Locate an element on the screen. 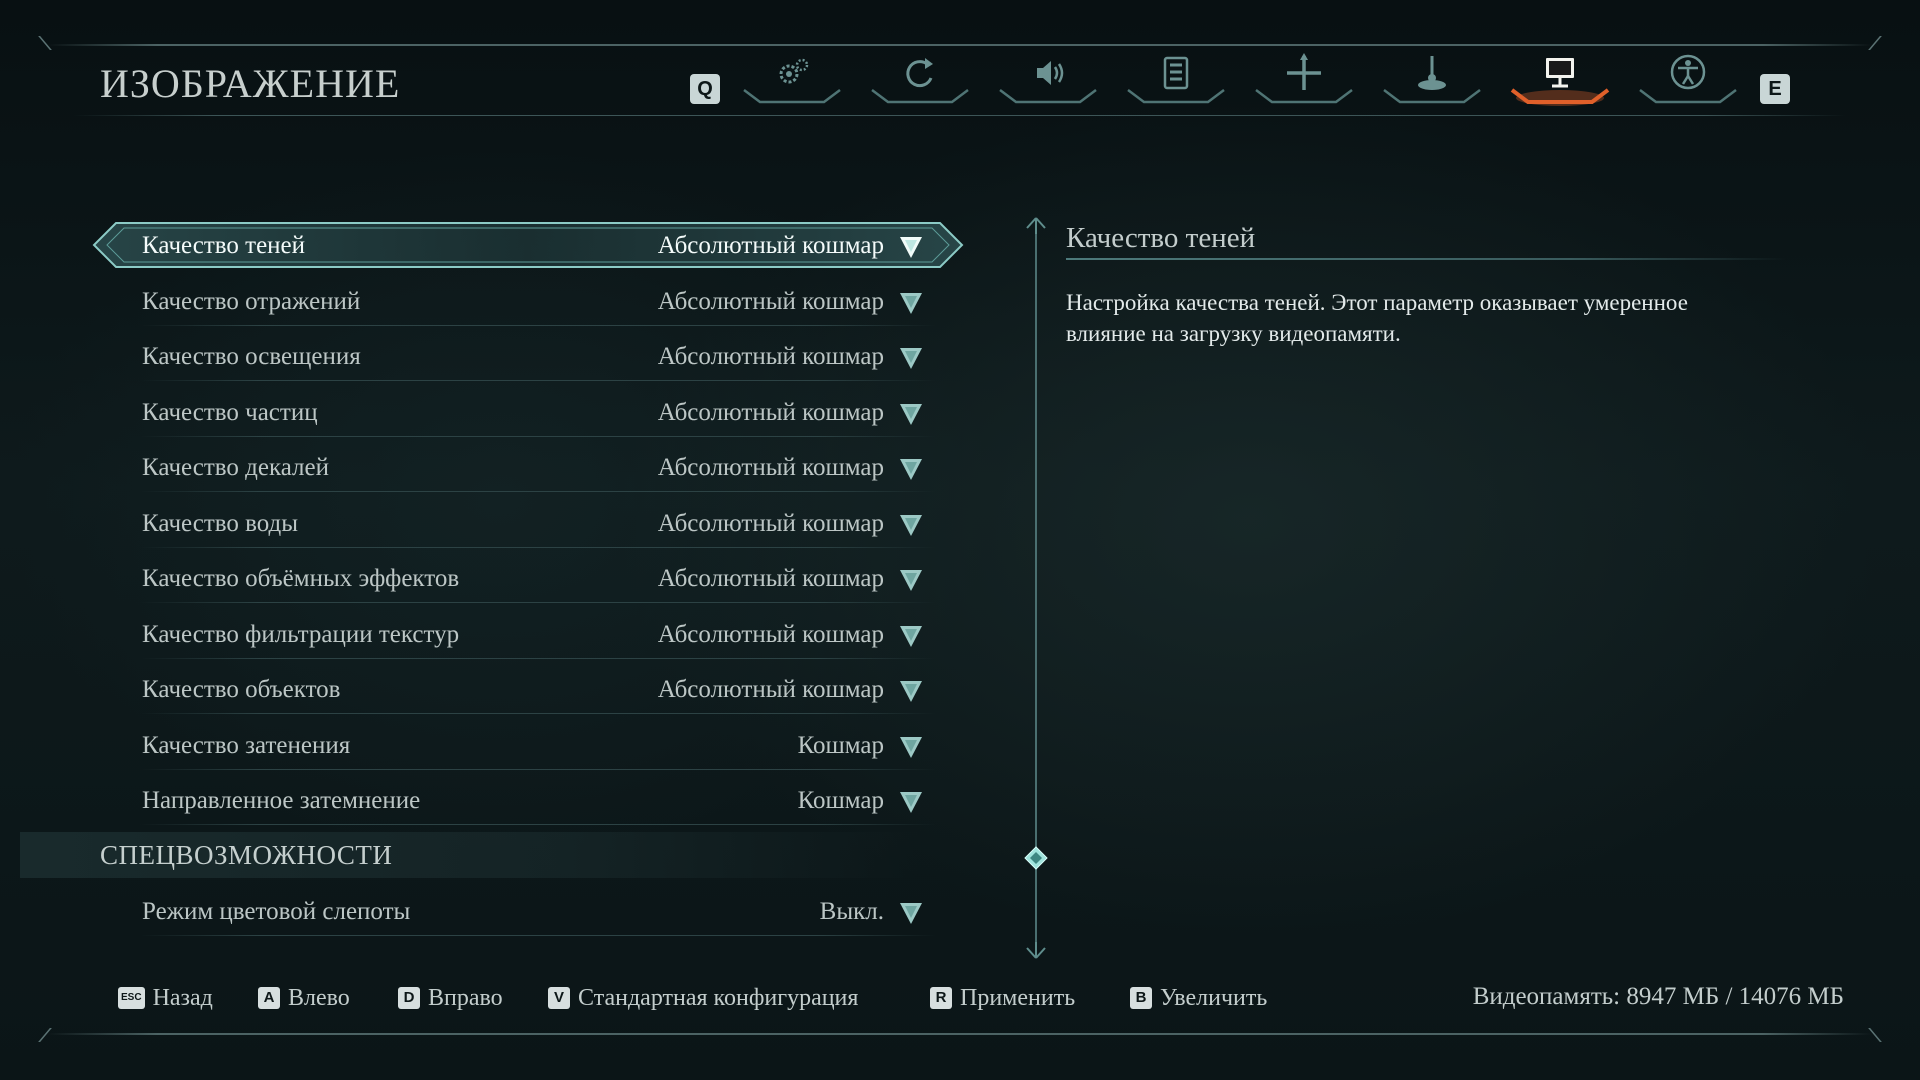 The width and height of the screenshot is (1920, 1080). setting-row: Качество объектов Абсолютный кошмар is located at coordinates (538, 690).